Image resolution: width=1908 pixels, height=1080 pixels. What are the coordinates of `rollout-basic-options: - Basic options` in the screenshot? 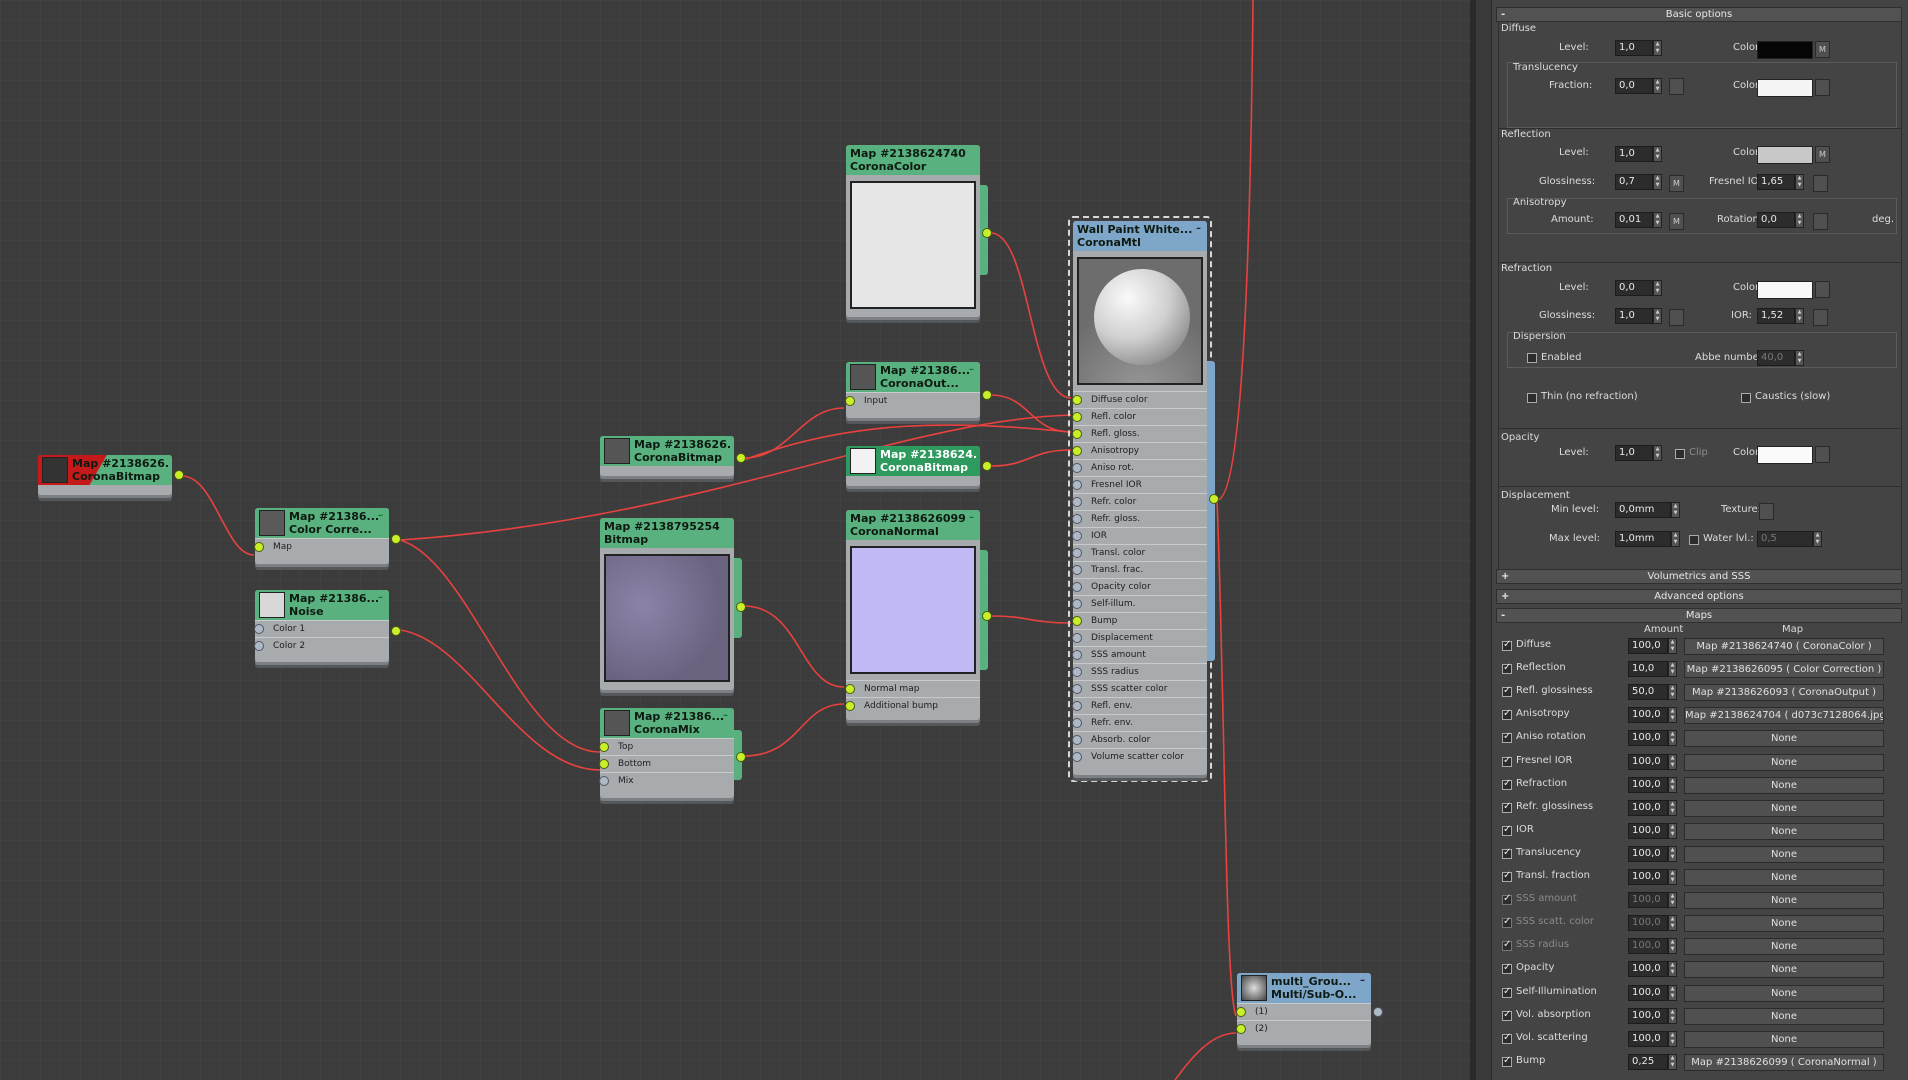 It's located at (1699, 14).